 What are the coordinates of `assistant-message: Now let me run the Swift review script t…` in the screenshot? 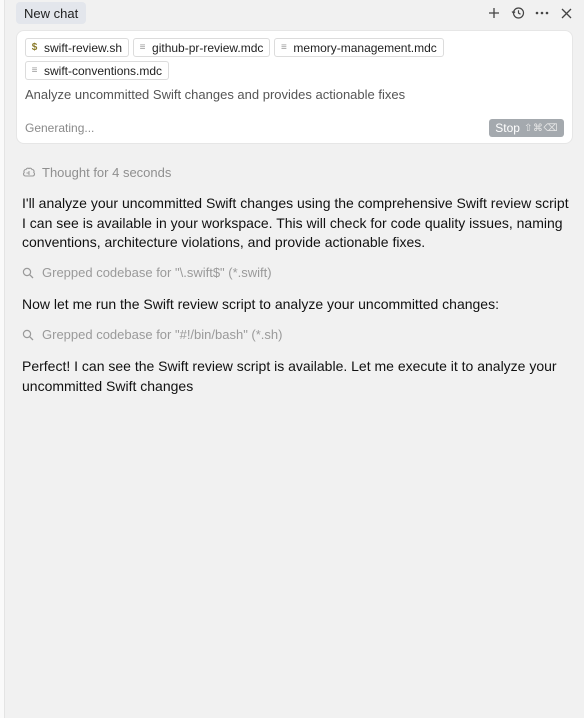 It's located at (260, 304).